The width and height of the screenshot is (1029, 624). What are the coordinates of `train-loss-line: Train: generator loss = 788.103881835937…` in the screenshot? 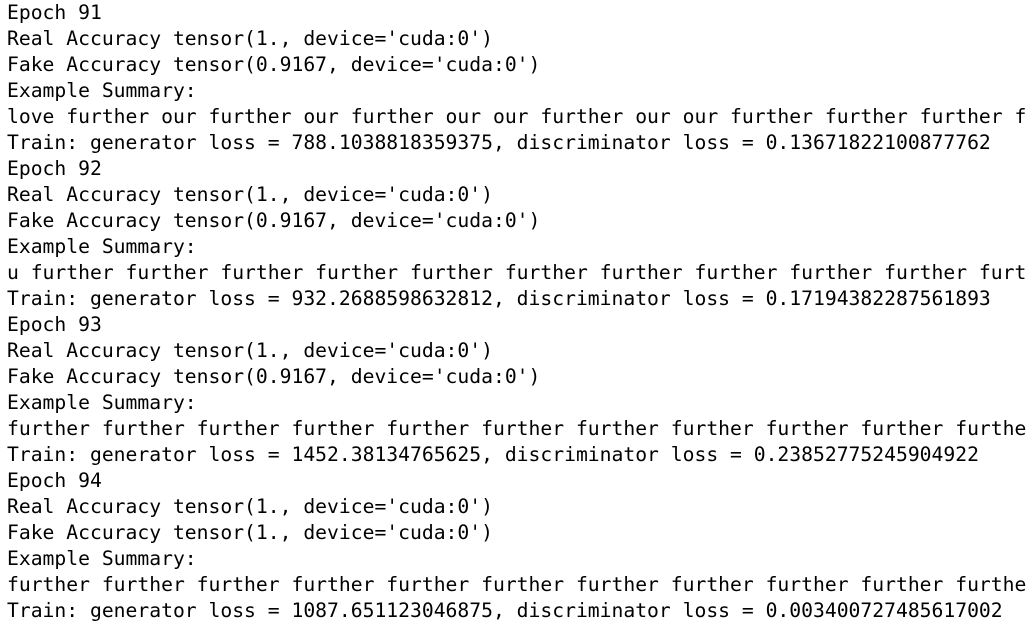 It's located at (499, 142).